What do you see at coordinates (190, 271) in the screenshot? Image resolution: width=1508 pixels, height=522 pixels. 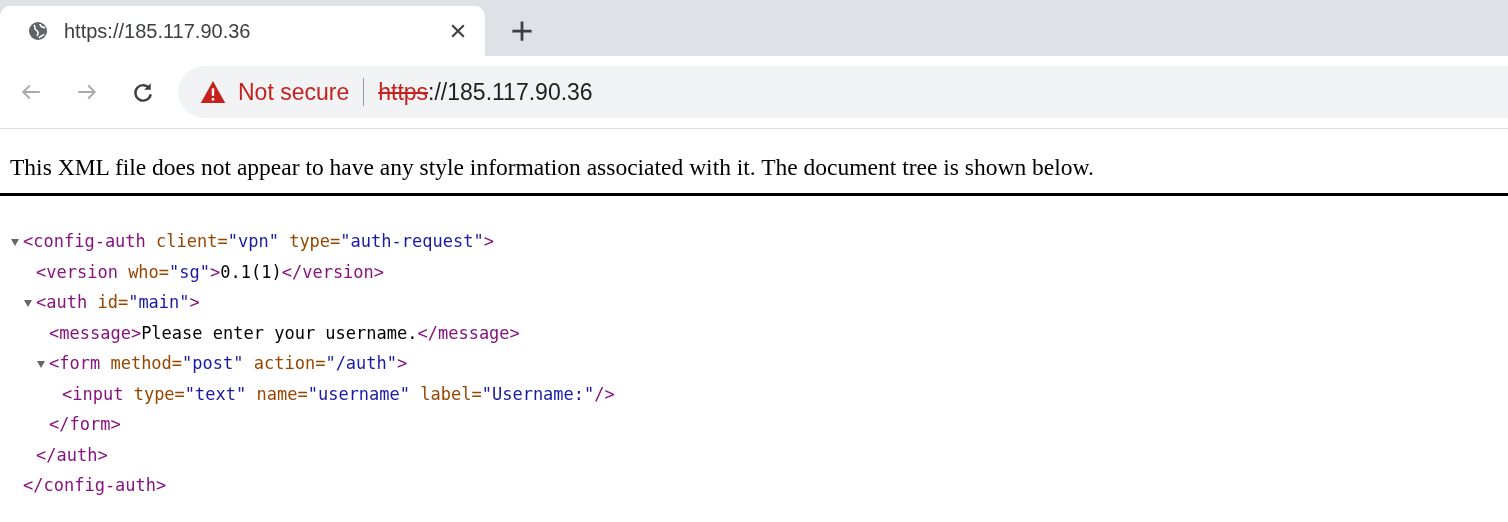 I see `attribute-value: "sg"` at bounding box center [190, 271].